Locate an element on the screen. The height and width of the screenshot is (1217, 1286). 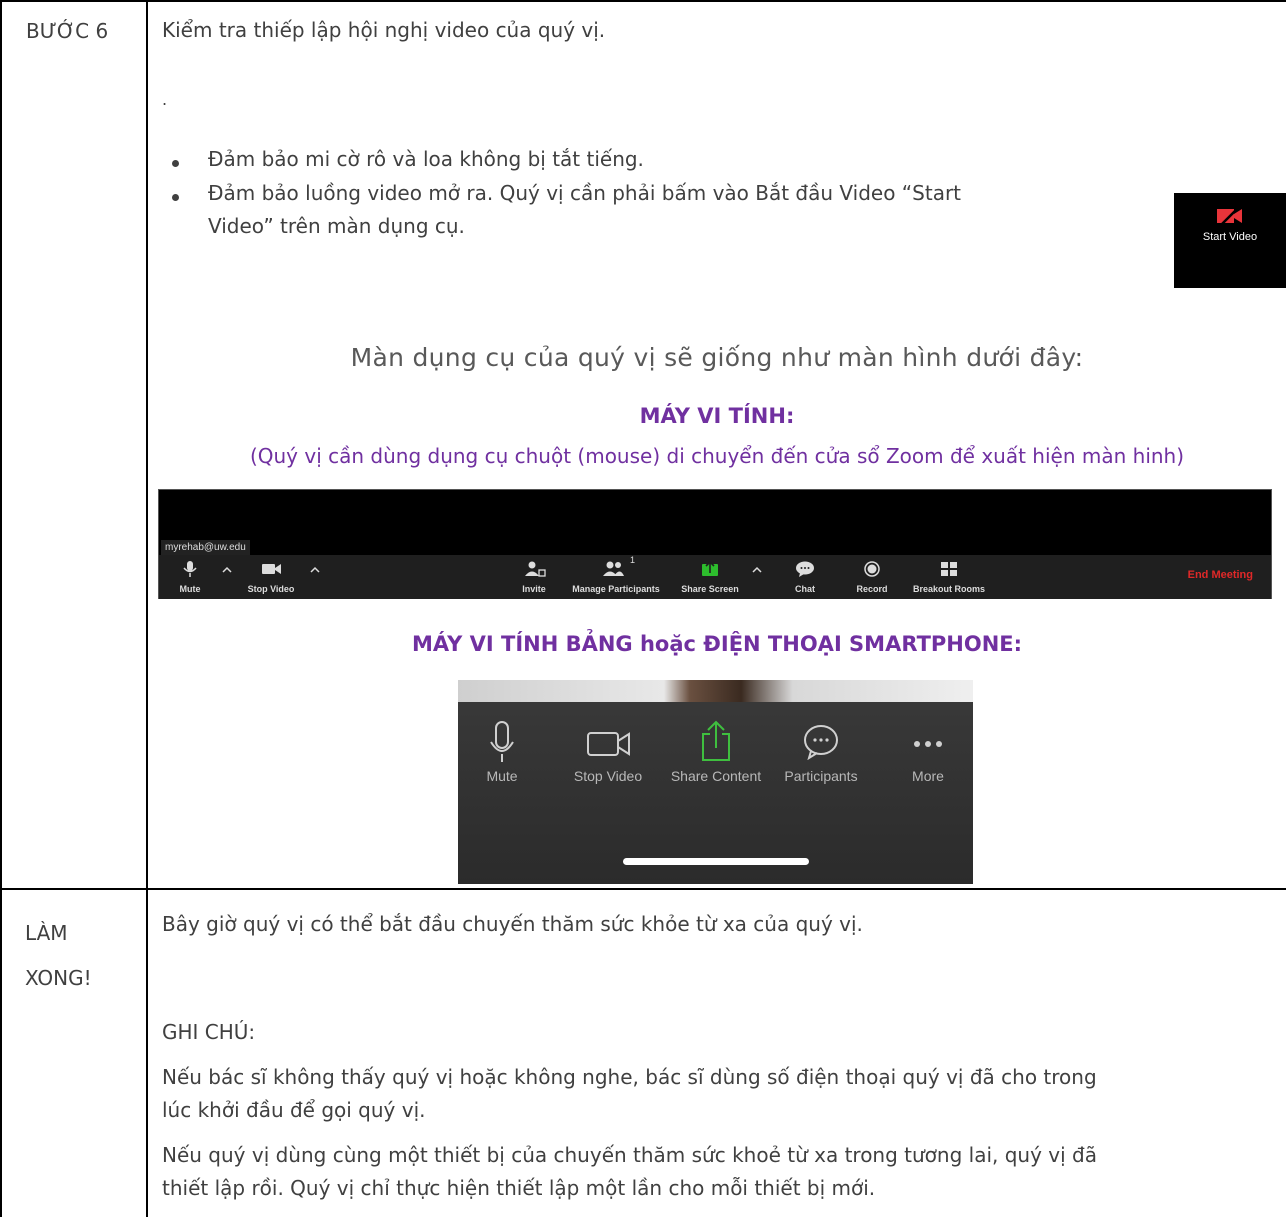
start-video-label: Start Video is located at coordinates (1230, 237).